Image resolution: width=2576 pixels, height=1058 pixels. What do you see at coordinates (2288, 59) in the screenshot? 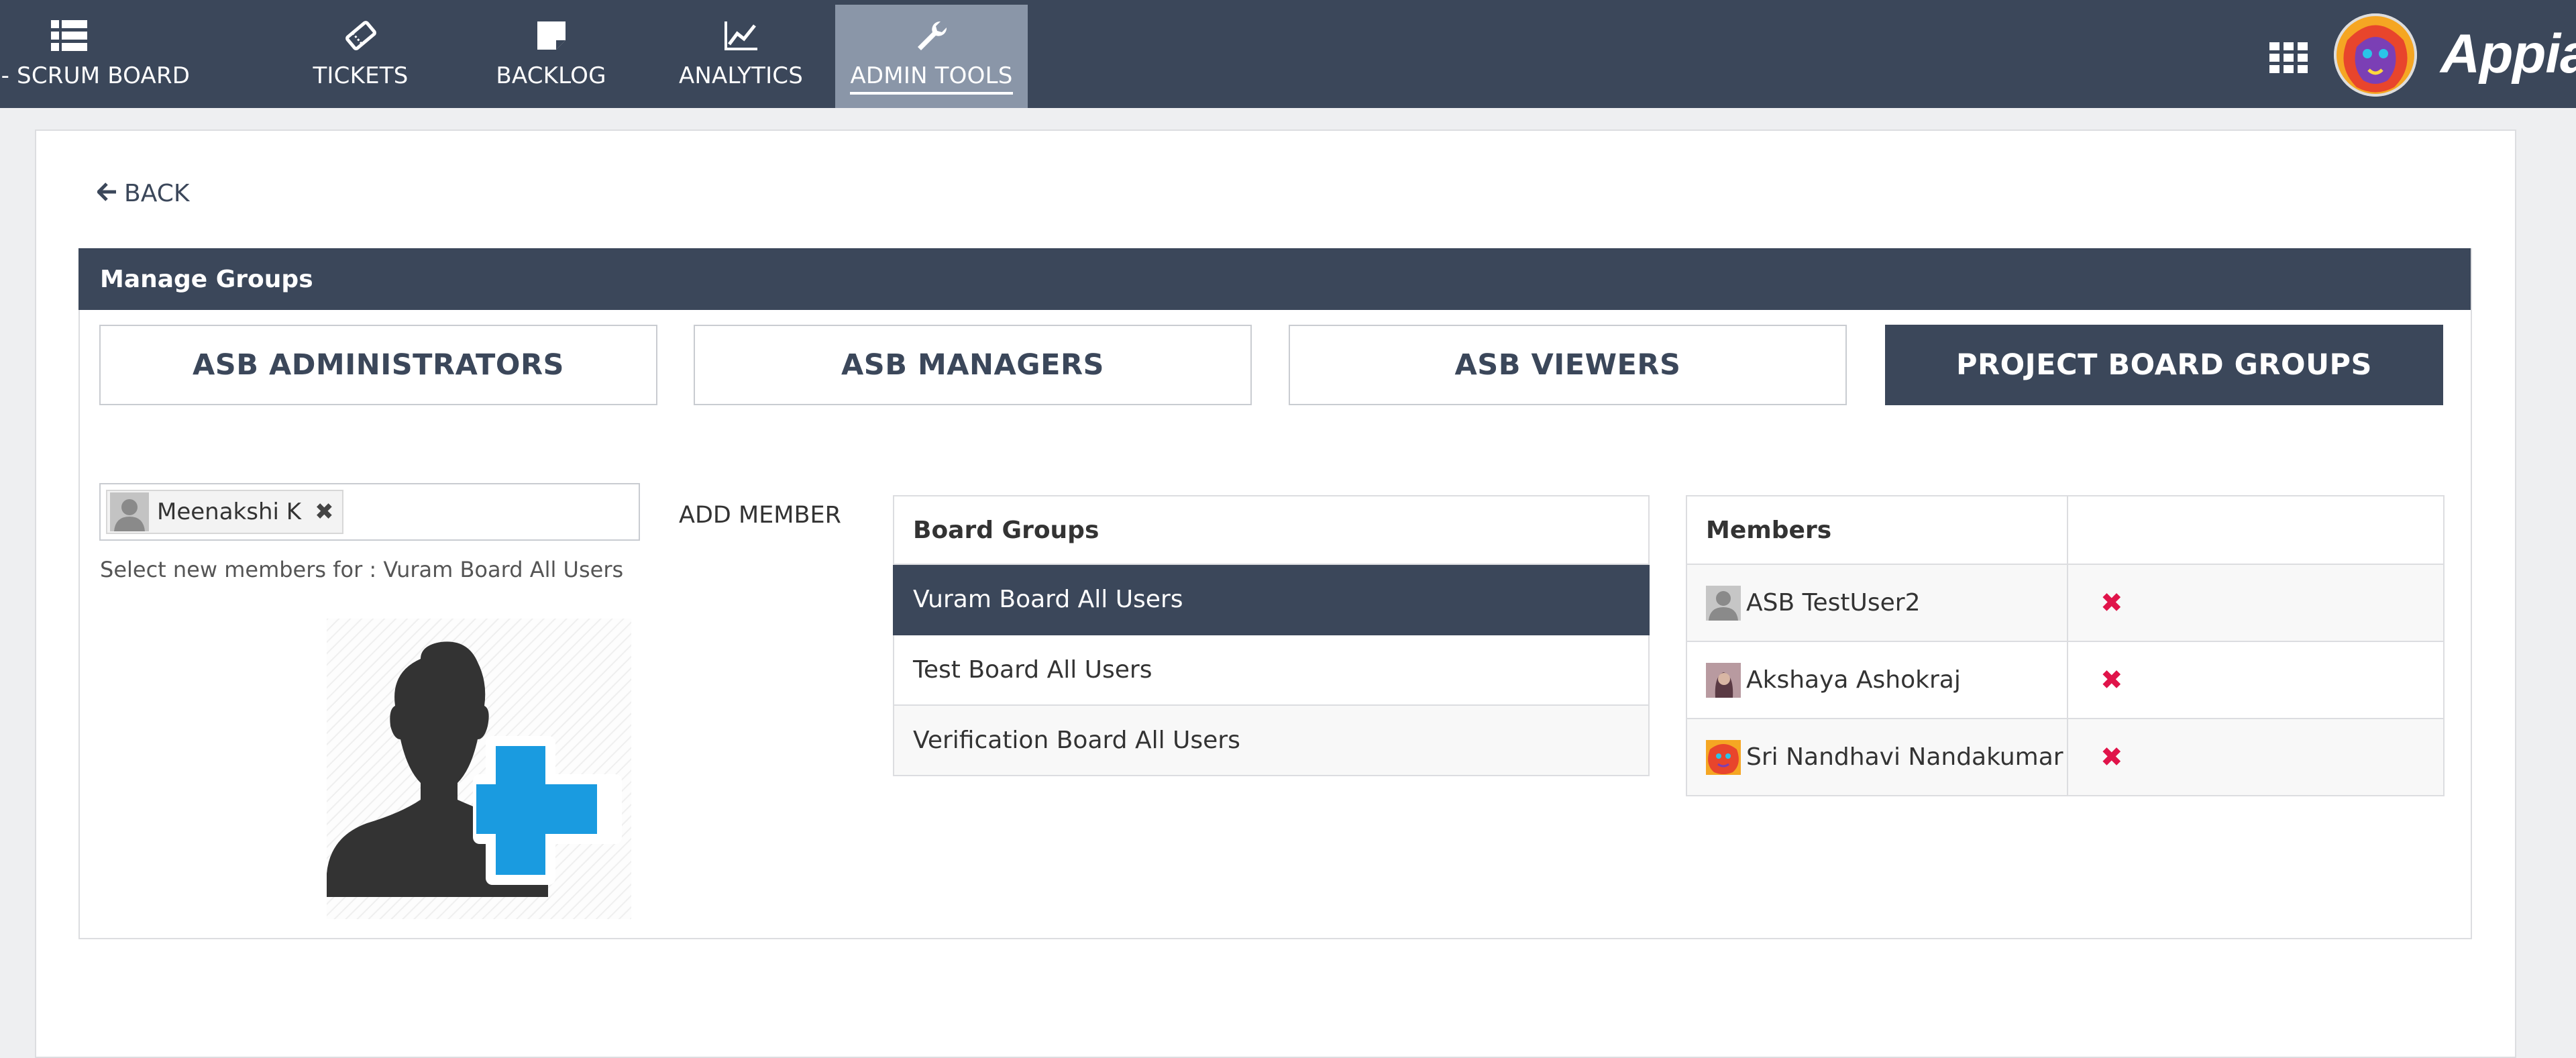
I see `app-grid-icon` at bounding box center [2288, 59].